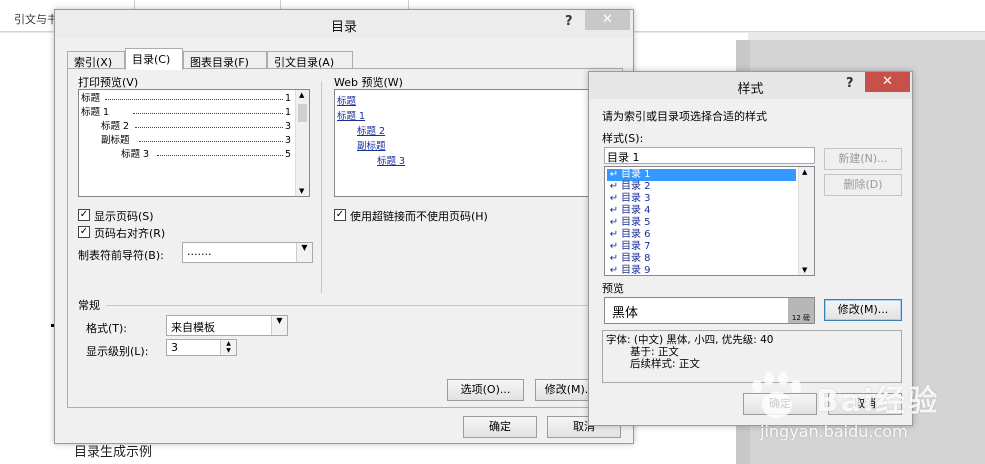 This screenshot has height=464, width=985. I want to click on pp-entry: 标题 1, so click(186, 98).